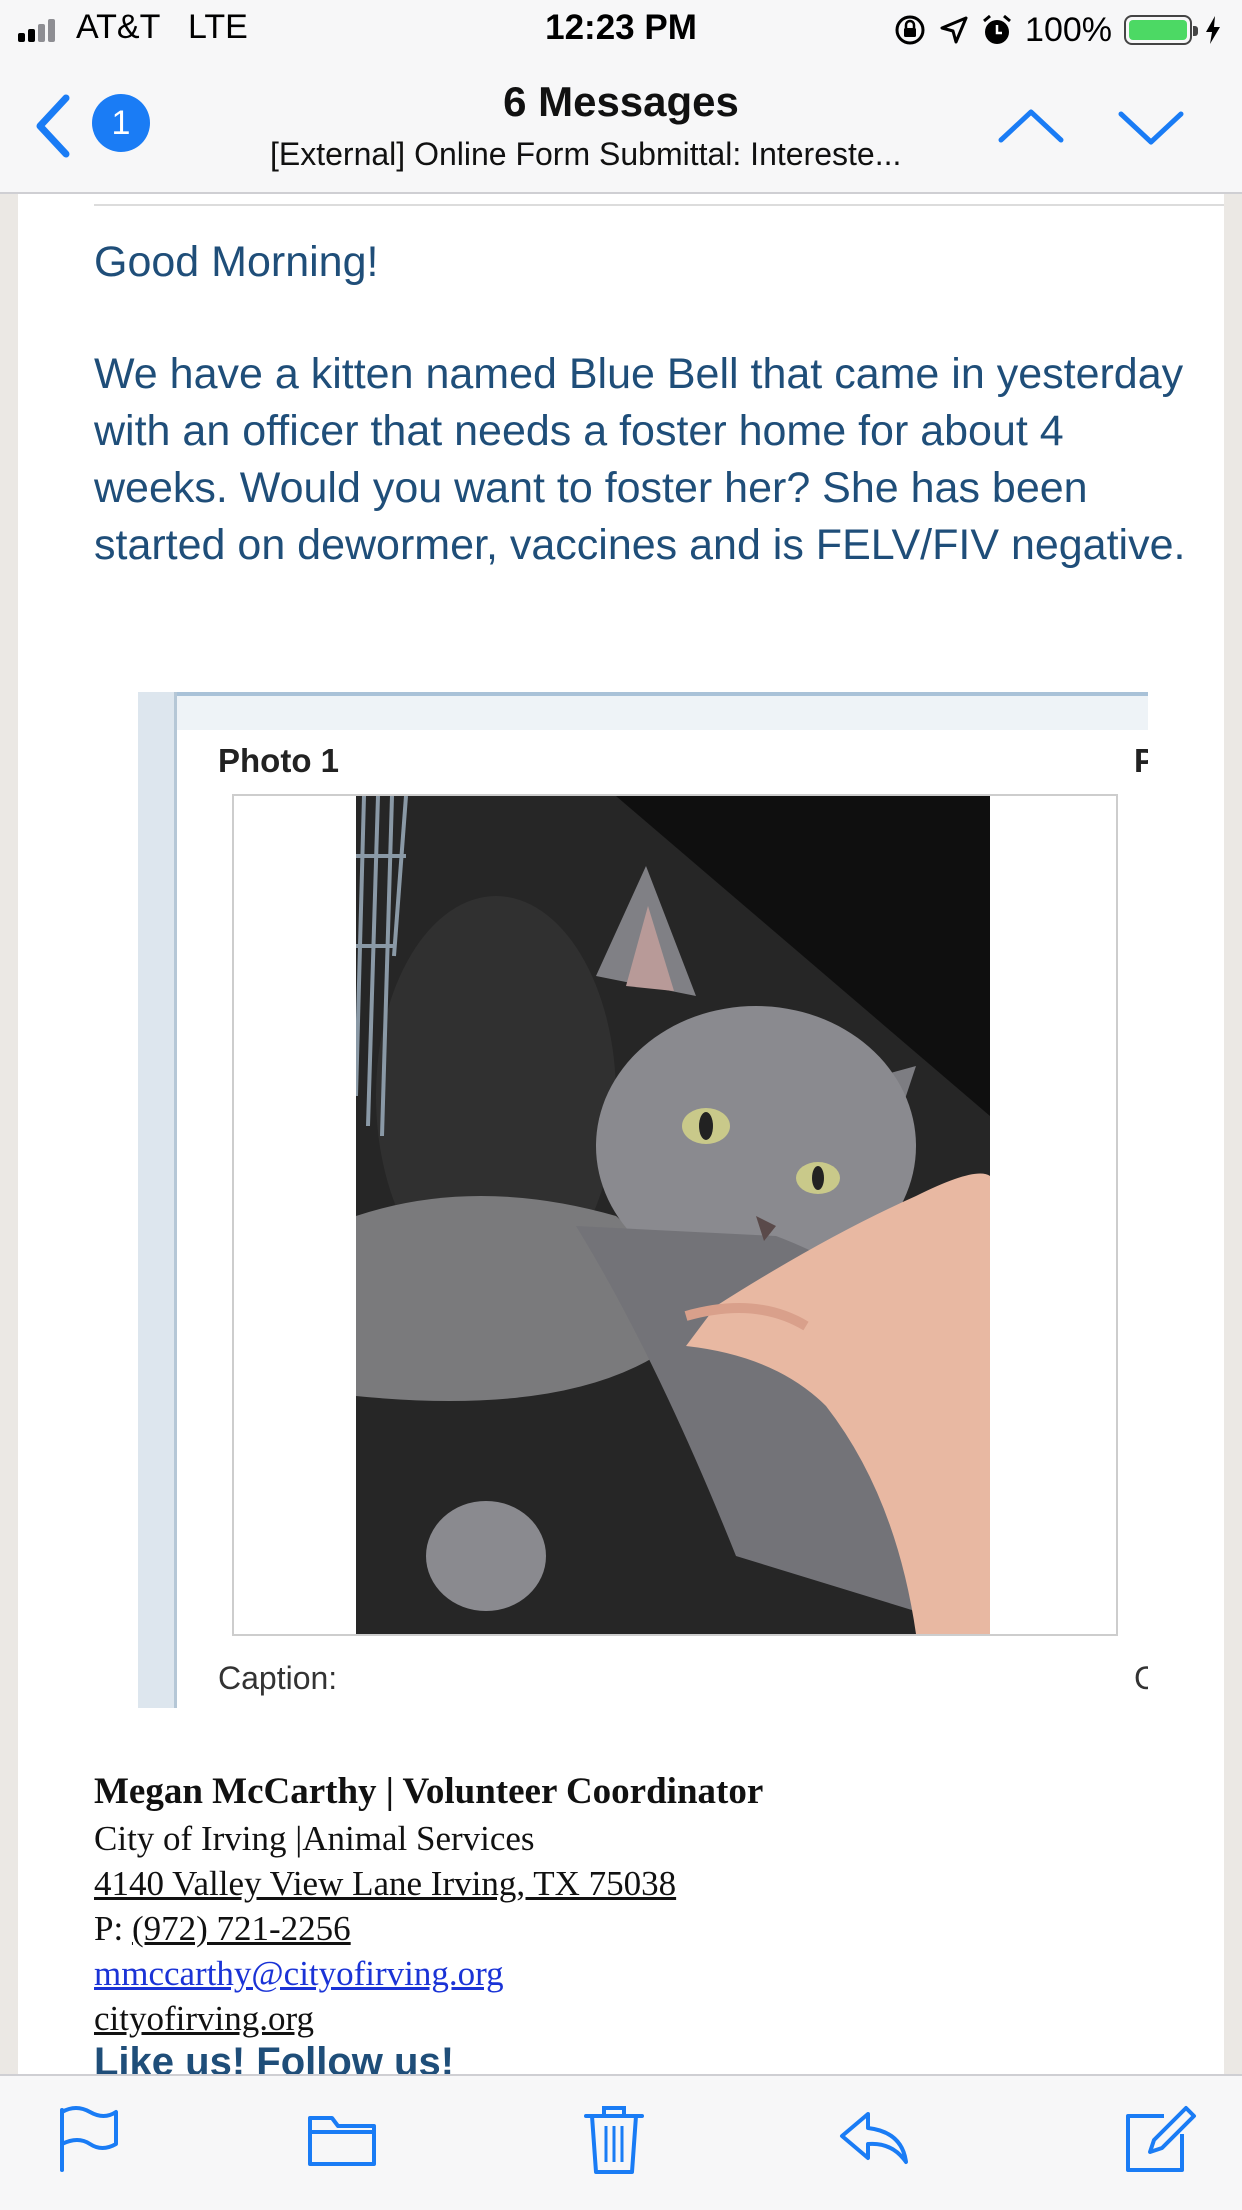  Describe the element at coordinates (997, 29) in the screenshot. I see `alarm-icon` at that location.